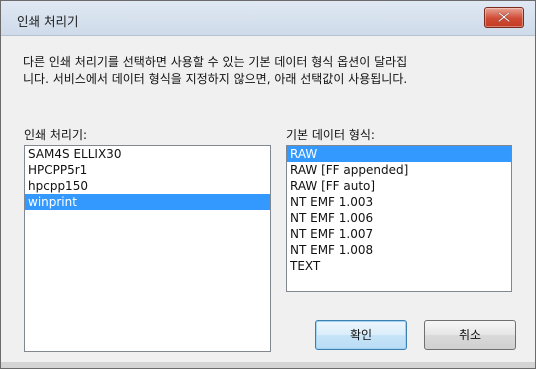  Describe the element at coordinates (361, 335) in the screenshot. I see `ok-button: 확인` at that location.